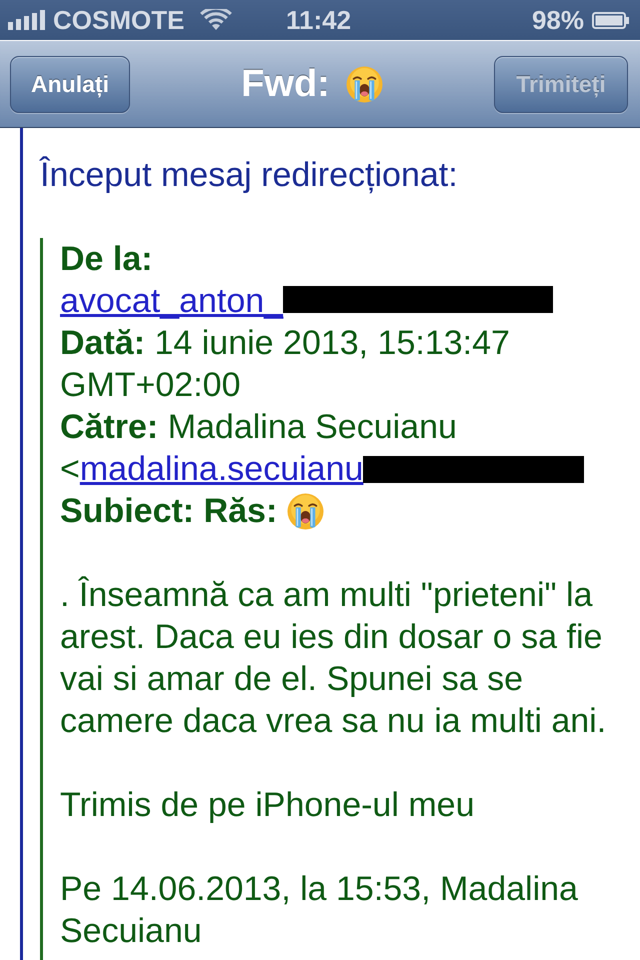 This screenshot has height=960, width=640. I want to click on carrier-name: COSMOTE, so click(118, 20).